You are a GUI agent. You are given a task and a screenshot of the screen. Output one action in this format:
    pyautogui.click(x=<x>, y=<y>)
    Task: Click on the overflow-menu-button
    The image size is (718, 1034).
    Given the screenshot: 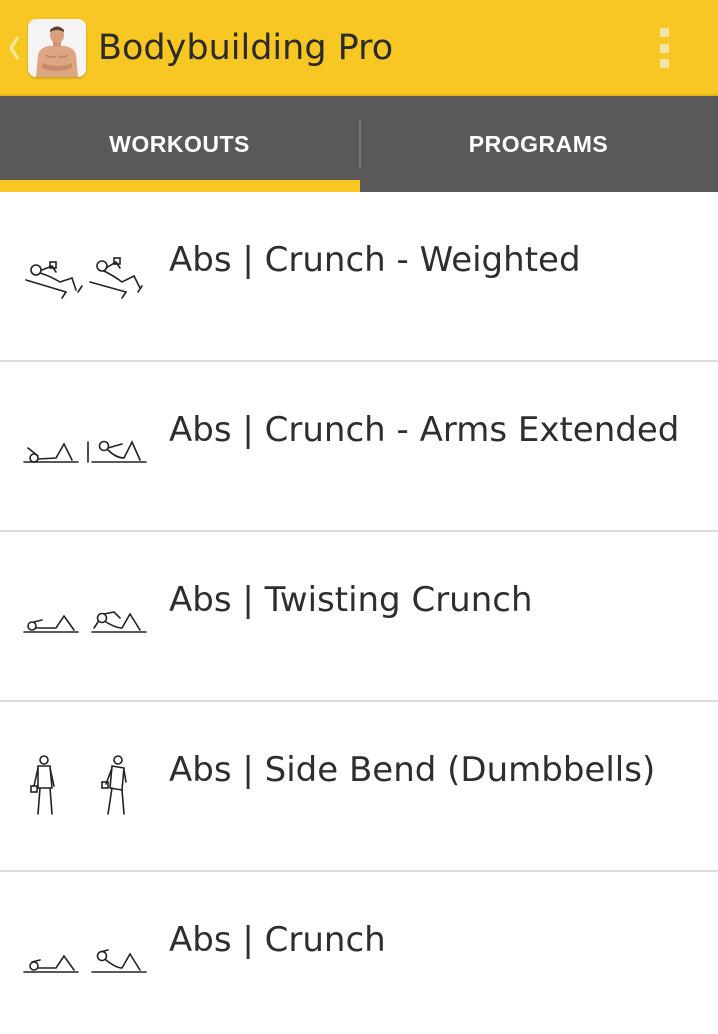 What is the action you would take?
    pyautogui.click(x=664, y=48)
    